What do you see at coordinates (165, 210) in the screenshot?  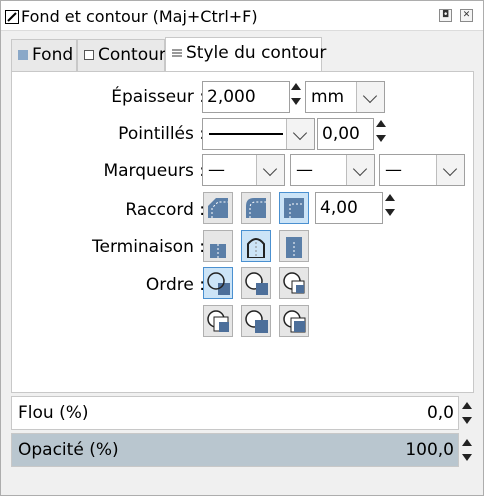 I see `join-label: Raccord :` at bounding box center [165, 210].